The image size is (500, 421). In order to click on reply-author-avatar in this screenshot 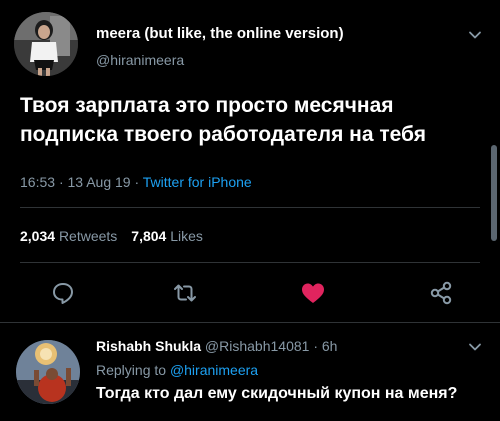, I will do `click(48, 372)`.